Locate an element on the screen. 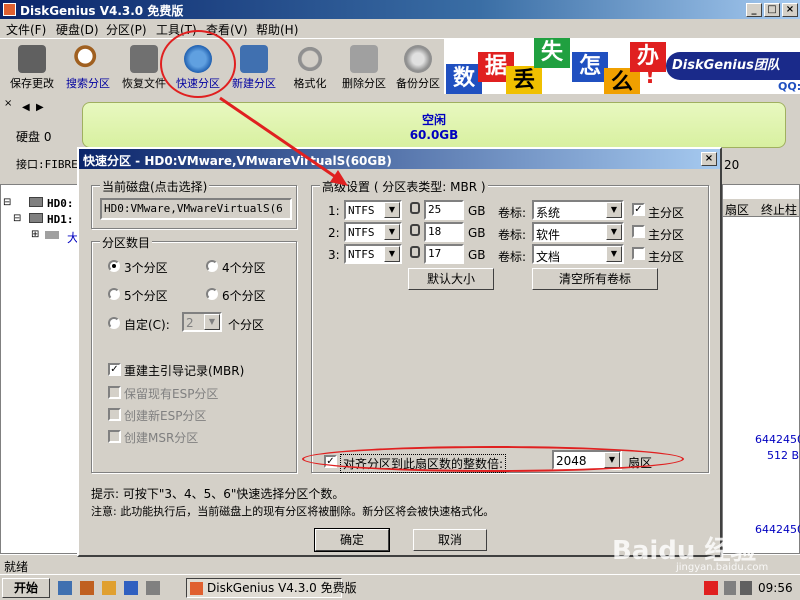 Image resolution: width=800 pixels, height=600 pixels. annotation-ellipse is located at coordinates (493, 459).